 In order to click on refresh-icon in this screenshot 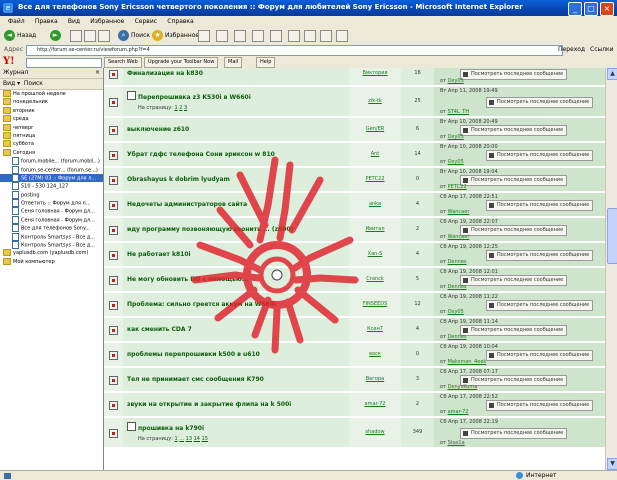, I will do `click(90, 36)`.